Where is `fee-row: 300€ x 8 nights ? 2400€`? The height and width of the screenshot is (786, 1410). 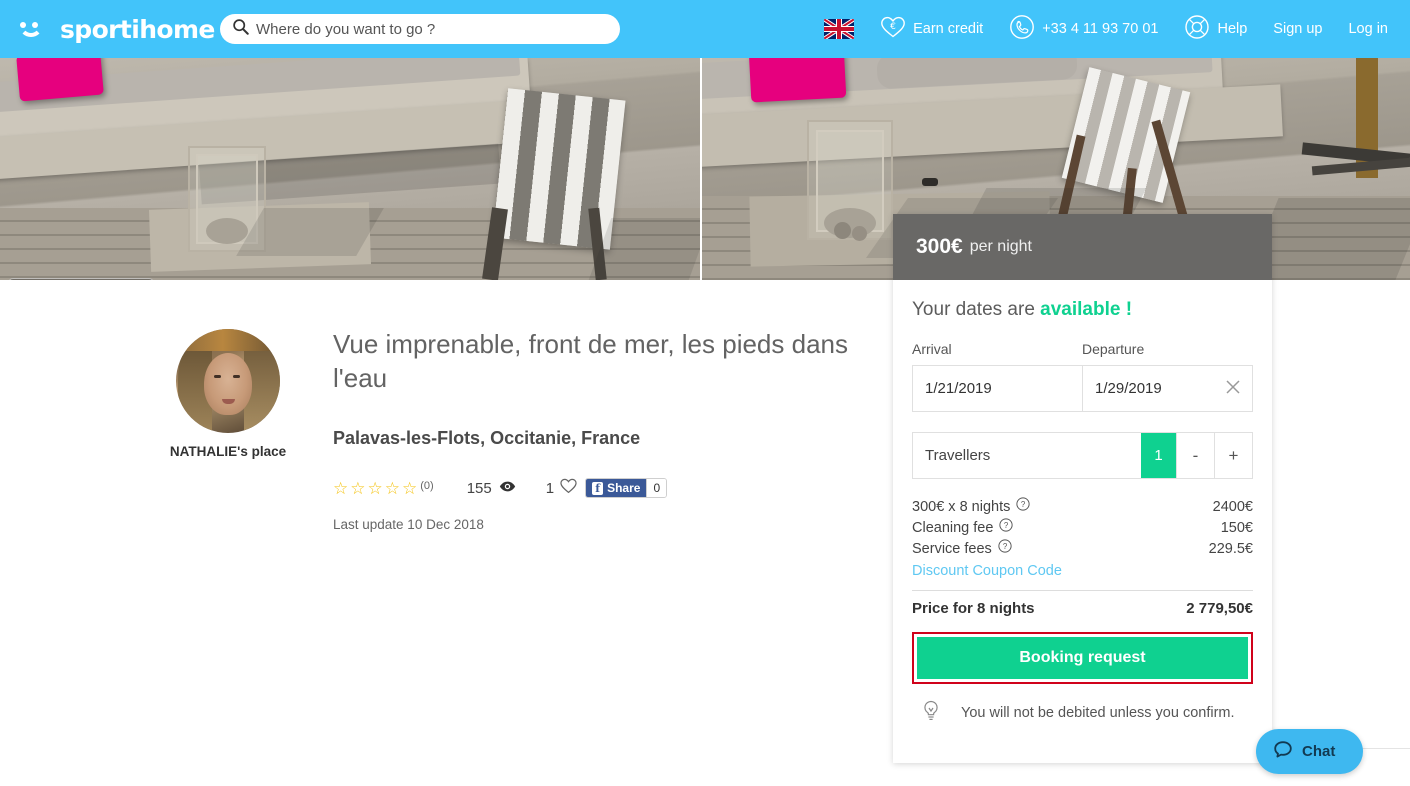
fee-row: 300€ x 8 nights ? 2400€ is located at coordinates (1082, 507).